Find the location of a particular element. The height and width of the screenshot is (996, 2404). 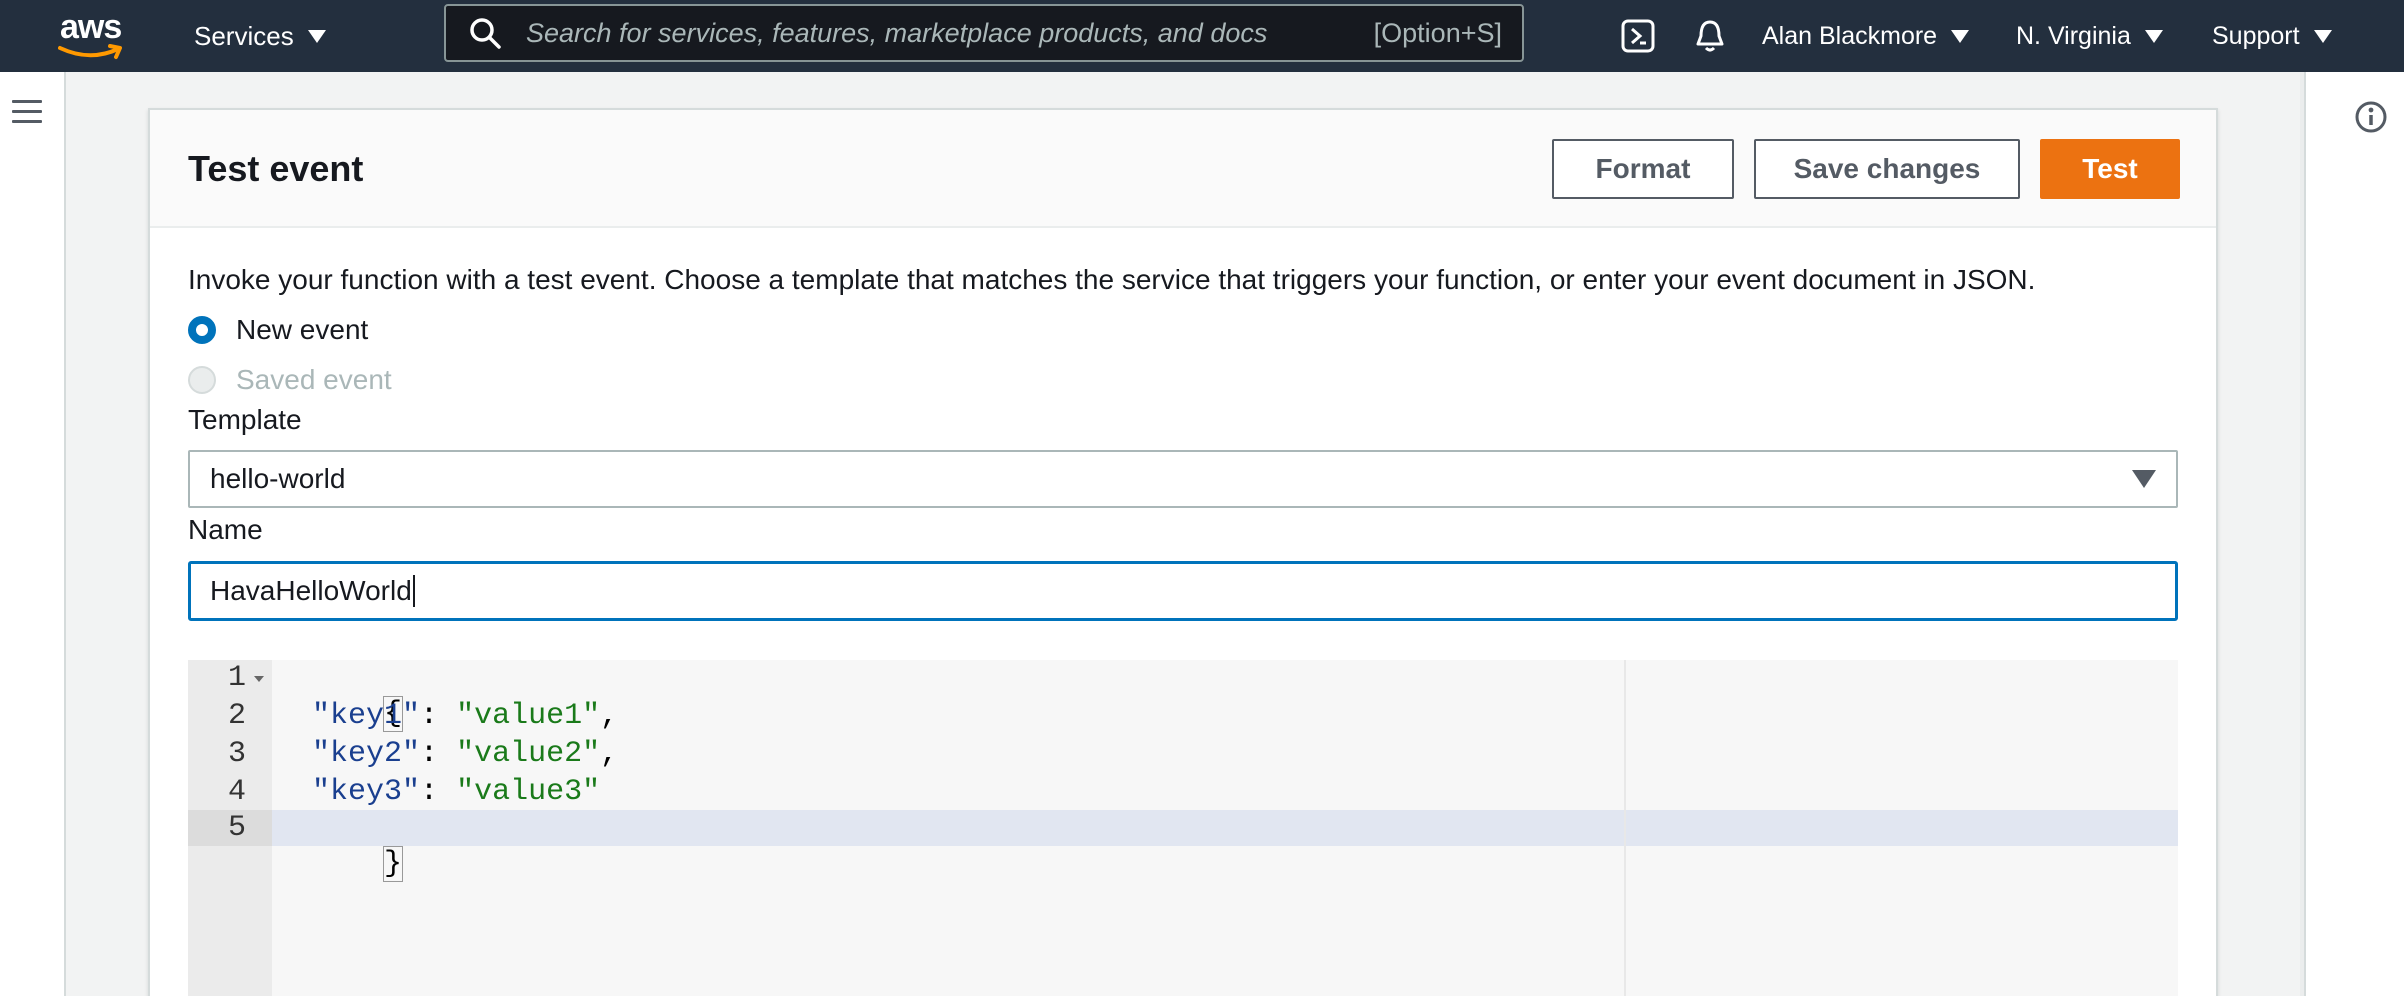

name-label: Name is located at coordinates (225, 529).